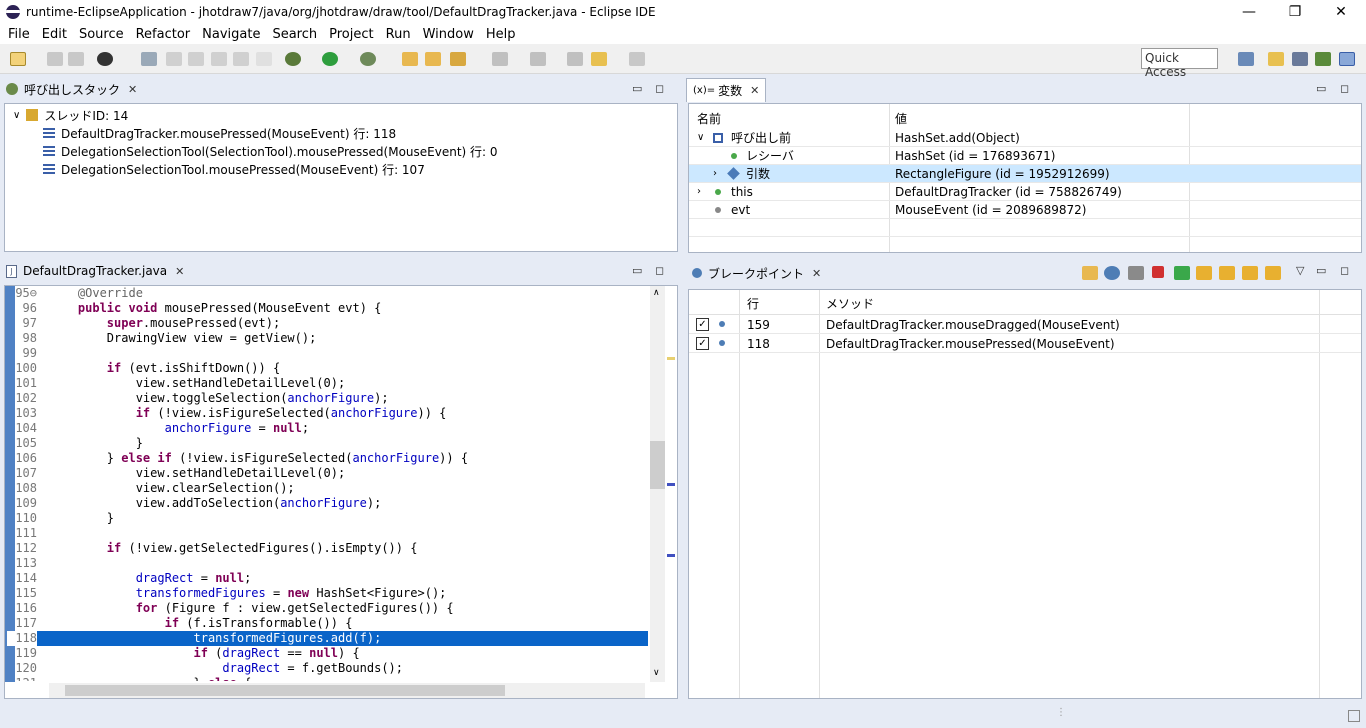 The width and height of the screenshot is (1366, 728). I want to click on menu-navigate: Navigate, so click(231, 34).